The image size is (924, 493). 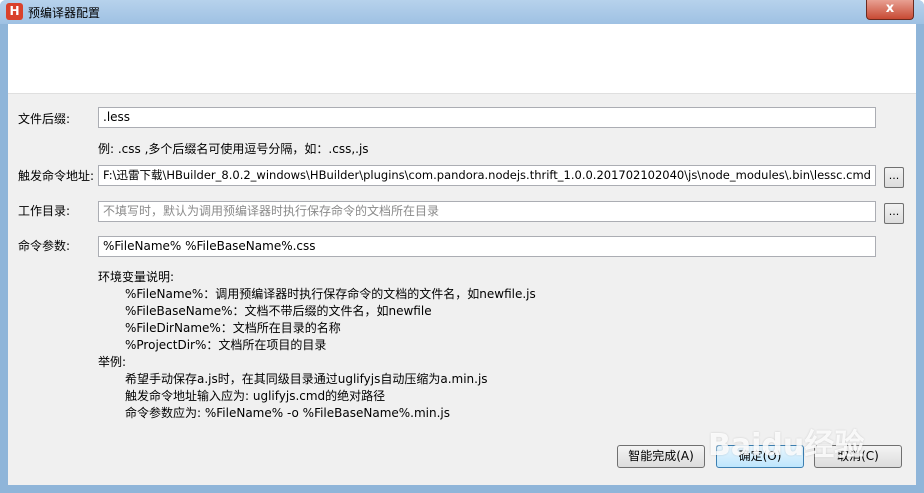 I want to click on env-title: 环境变量说明:, so click(x=136, y=277).